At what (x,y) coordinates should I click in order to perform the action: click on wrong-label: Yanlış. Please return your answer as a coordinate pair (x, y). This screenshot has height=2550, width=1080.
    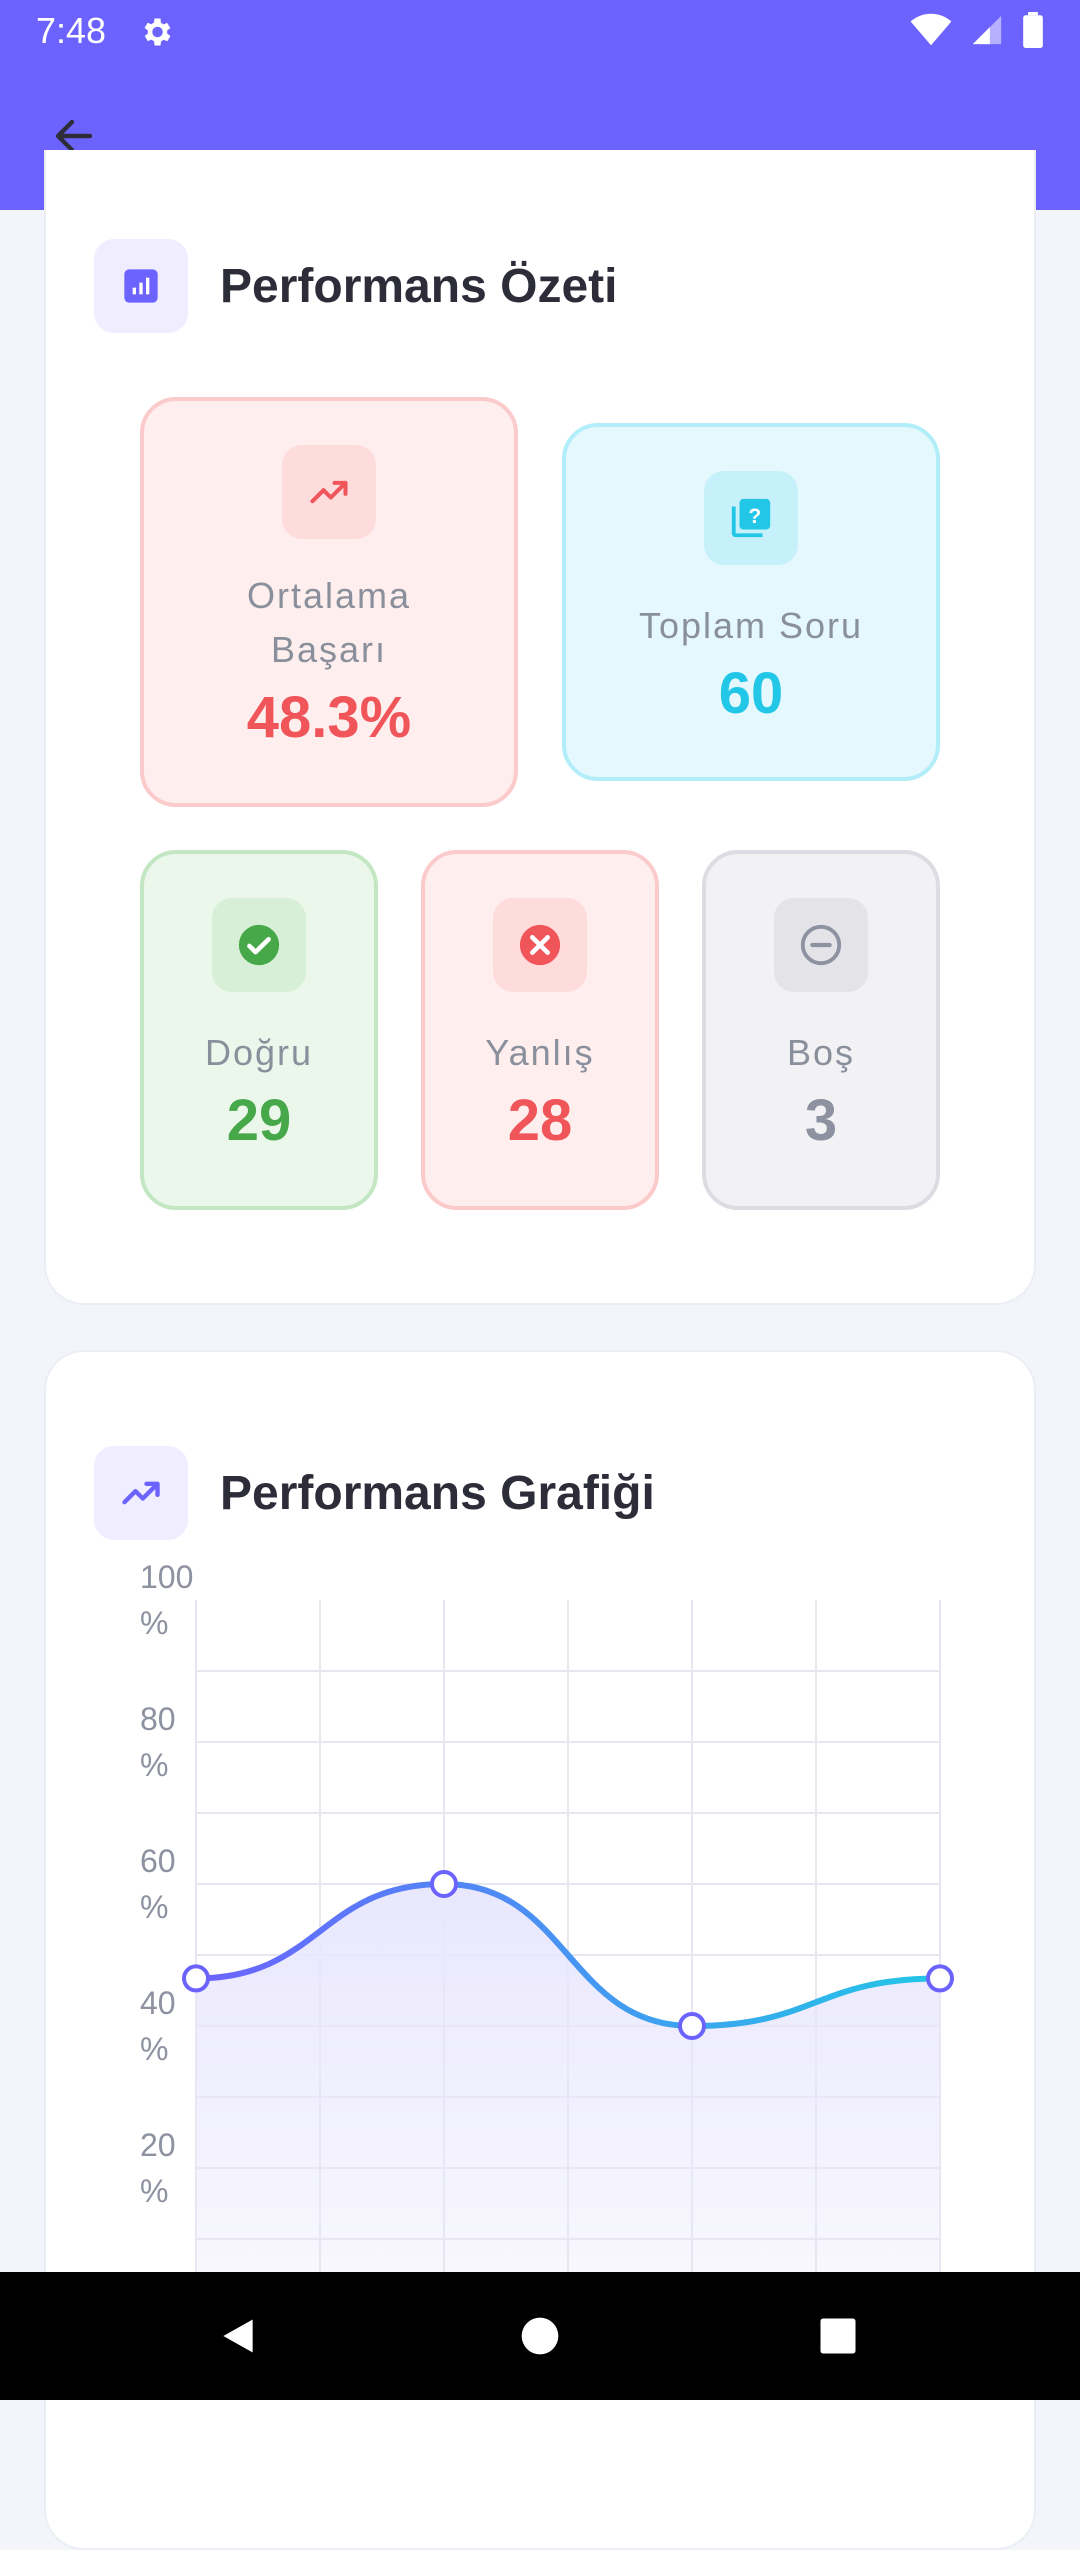
    Looking at the image, I should click on (540, 1052).